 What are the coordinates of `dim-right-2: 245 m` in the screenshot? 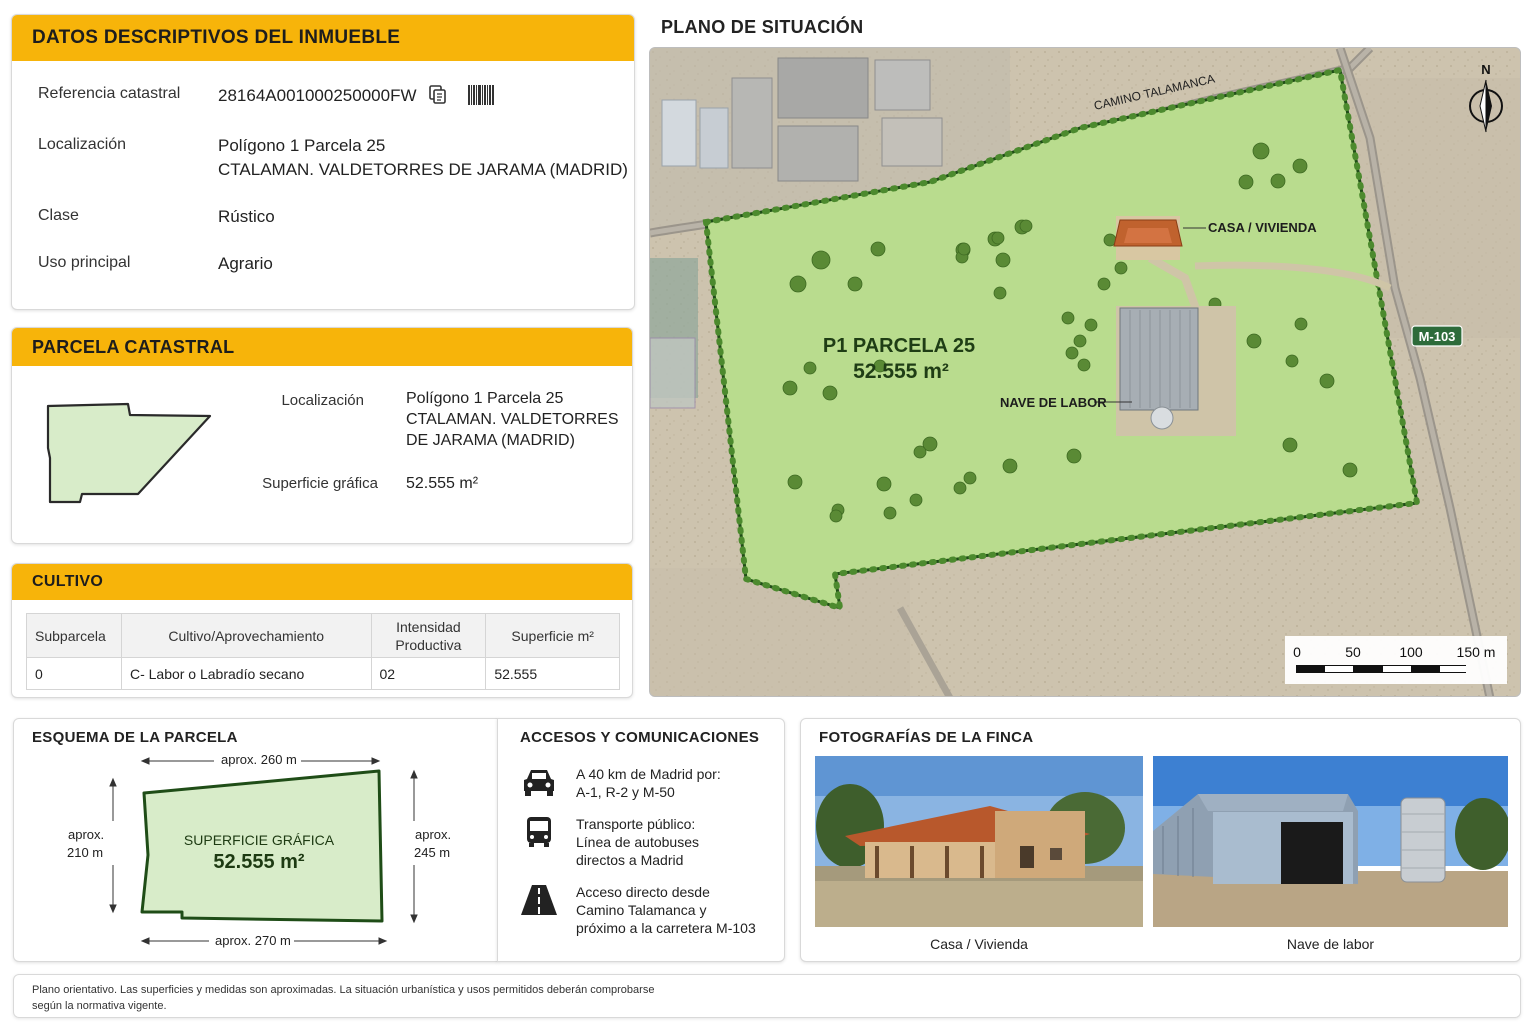 It's located at (432, 852).